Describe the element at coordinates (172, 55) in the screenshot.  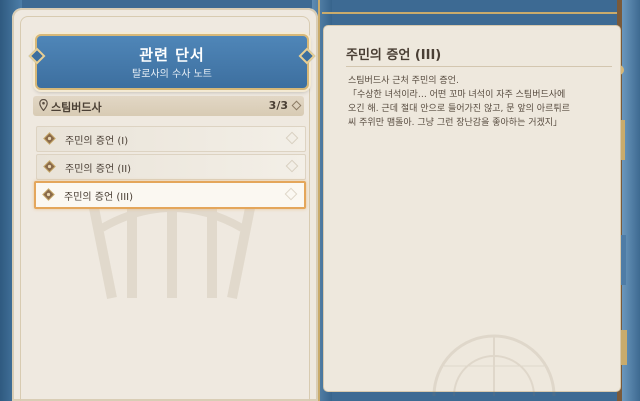
I see `header-title: 관련 단서` at that location.